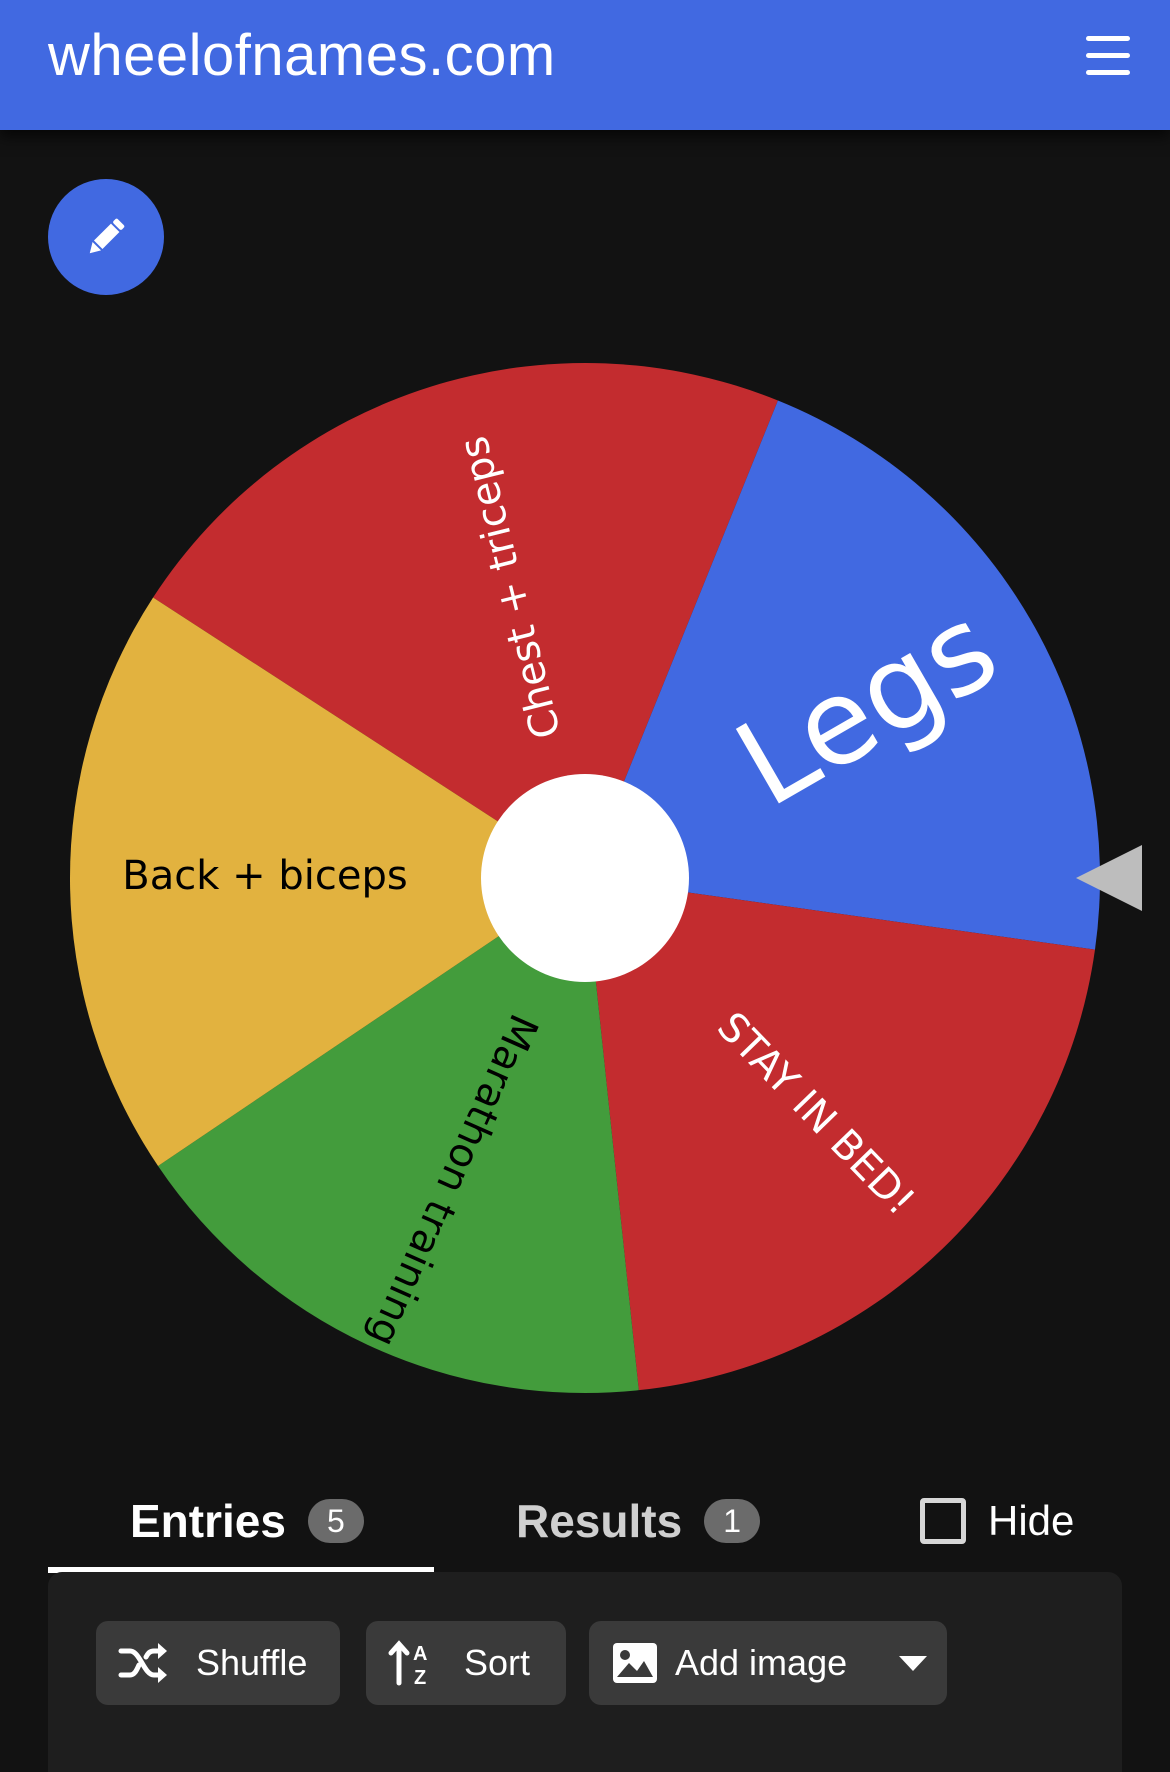 The height and width of the screenshot is (1772, 1170). Describe the element at coordinates (943, 1521) in the screenshot. I see `hide-checkbox` at that location.